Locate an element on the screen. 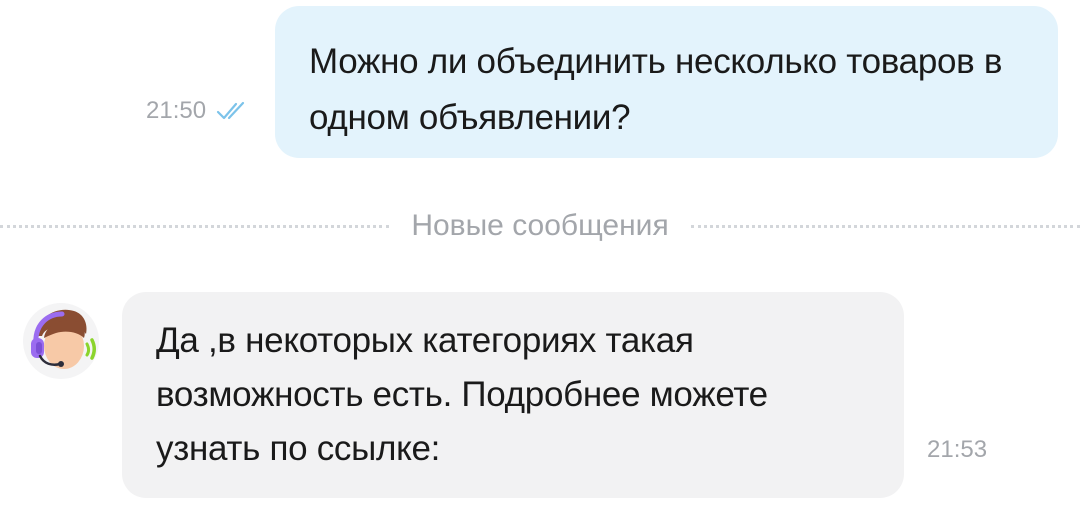 The image size is (1080, 516). new-messages-label: Новые сообщения is located at coordinates (540, 225).